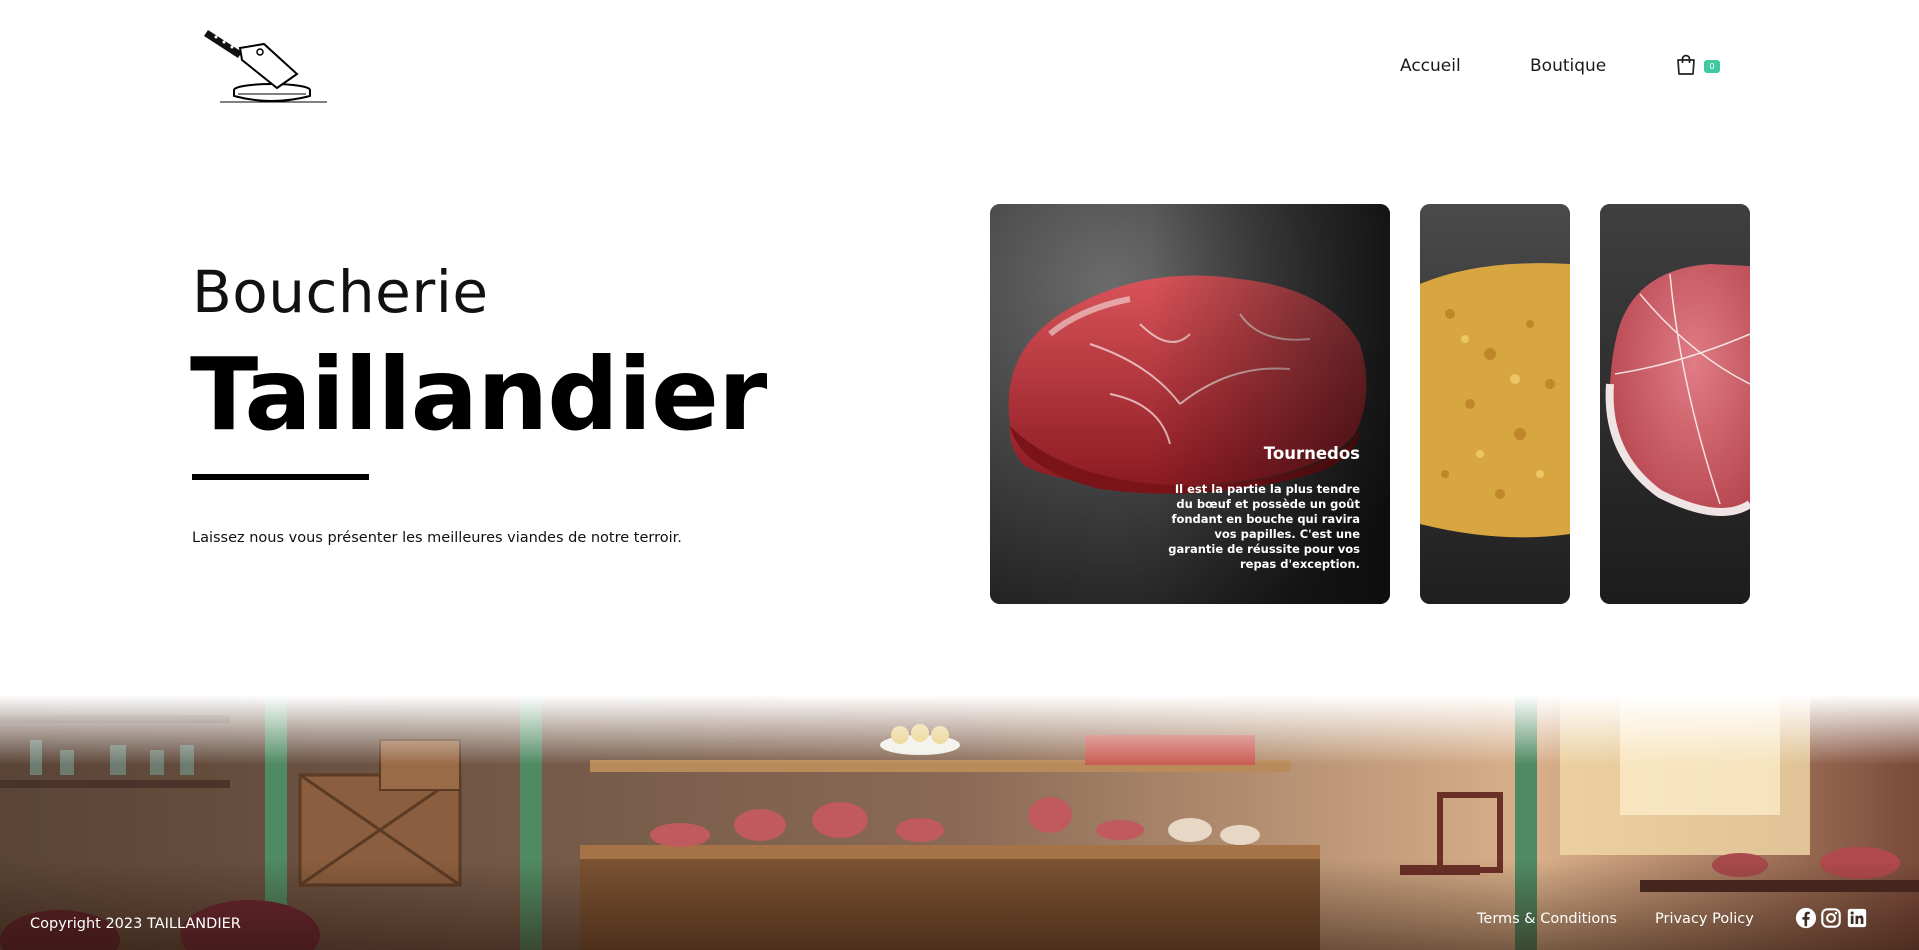  What do you see at coordinates (1430, 66) in the screenshot?
I see `nav-accueil-link: Accueil` at bounding box center [1430, 66].